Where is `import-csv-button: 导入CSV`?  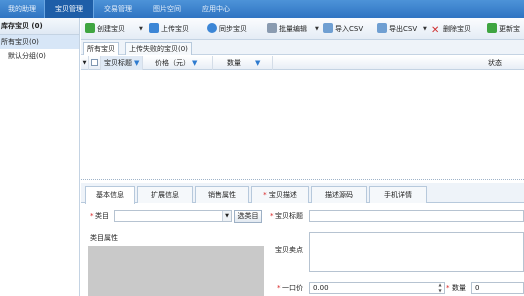 import-csv-button: 导入CSV is located at coordinates (343, 29).